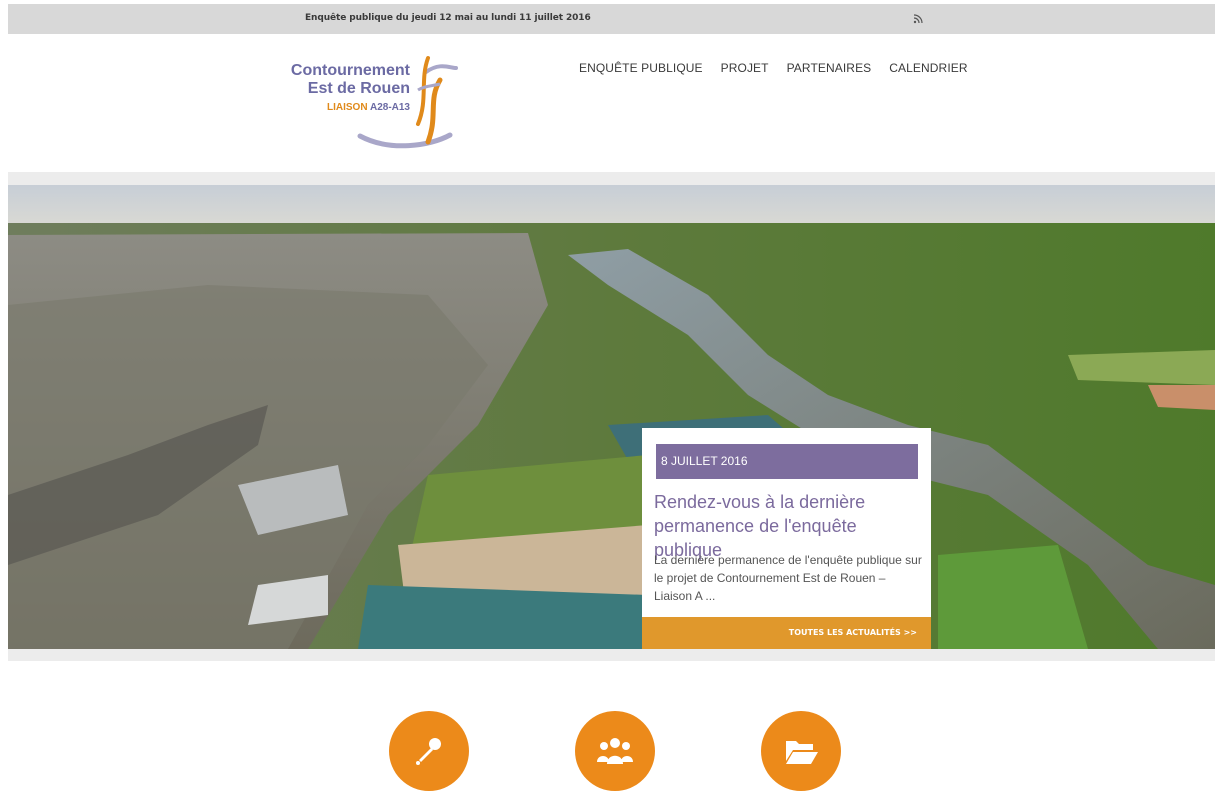  Describe the element at coordinates (786, 633) in the screenshot. I see `all-news-button: TOUTES LES ACTUALITÉS >>` at that location.